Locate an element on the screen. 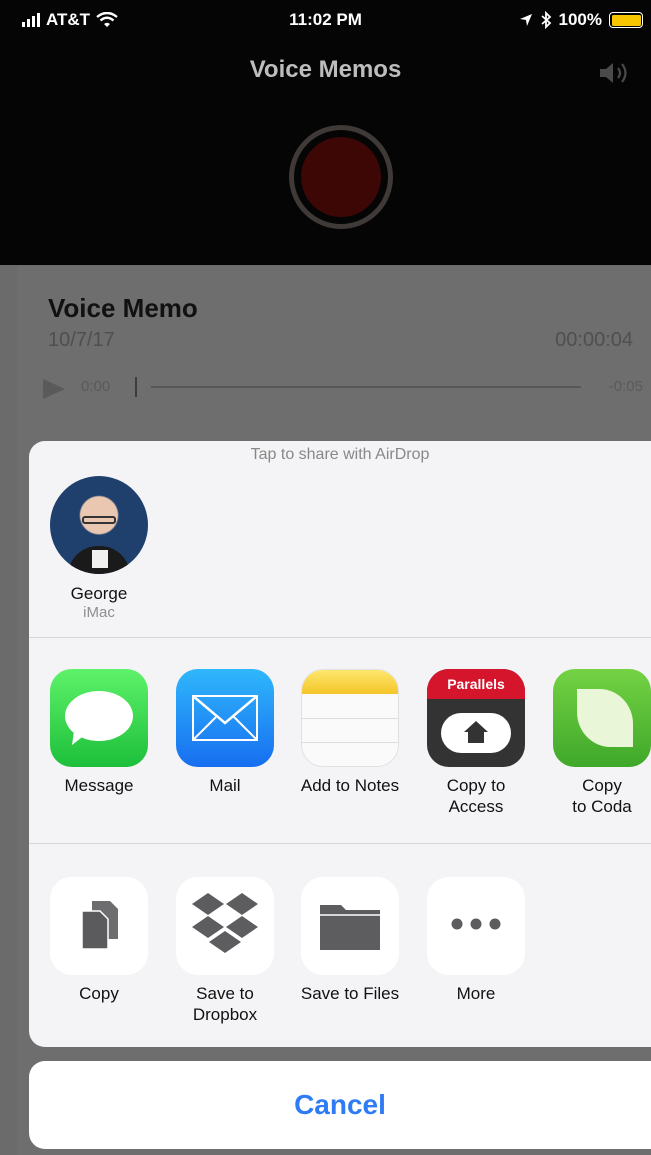  share-app-coda: Copy to Coda is located at coordinates (599, 743).